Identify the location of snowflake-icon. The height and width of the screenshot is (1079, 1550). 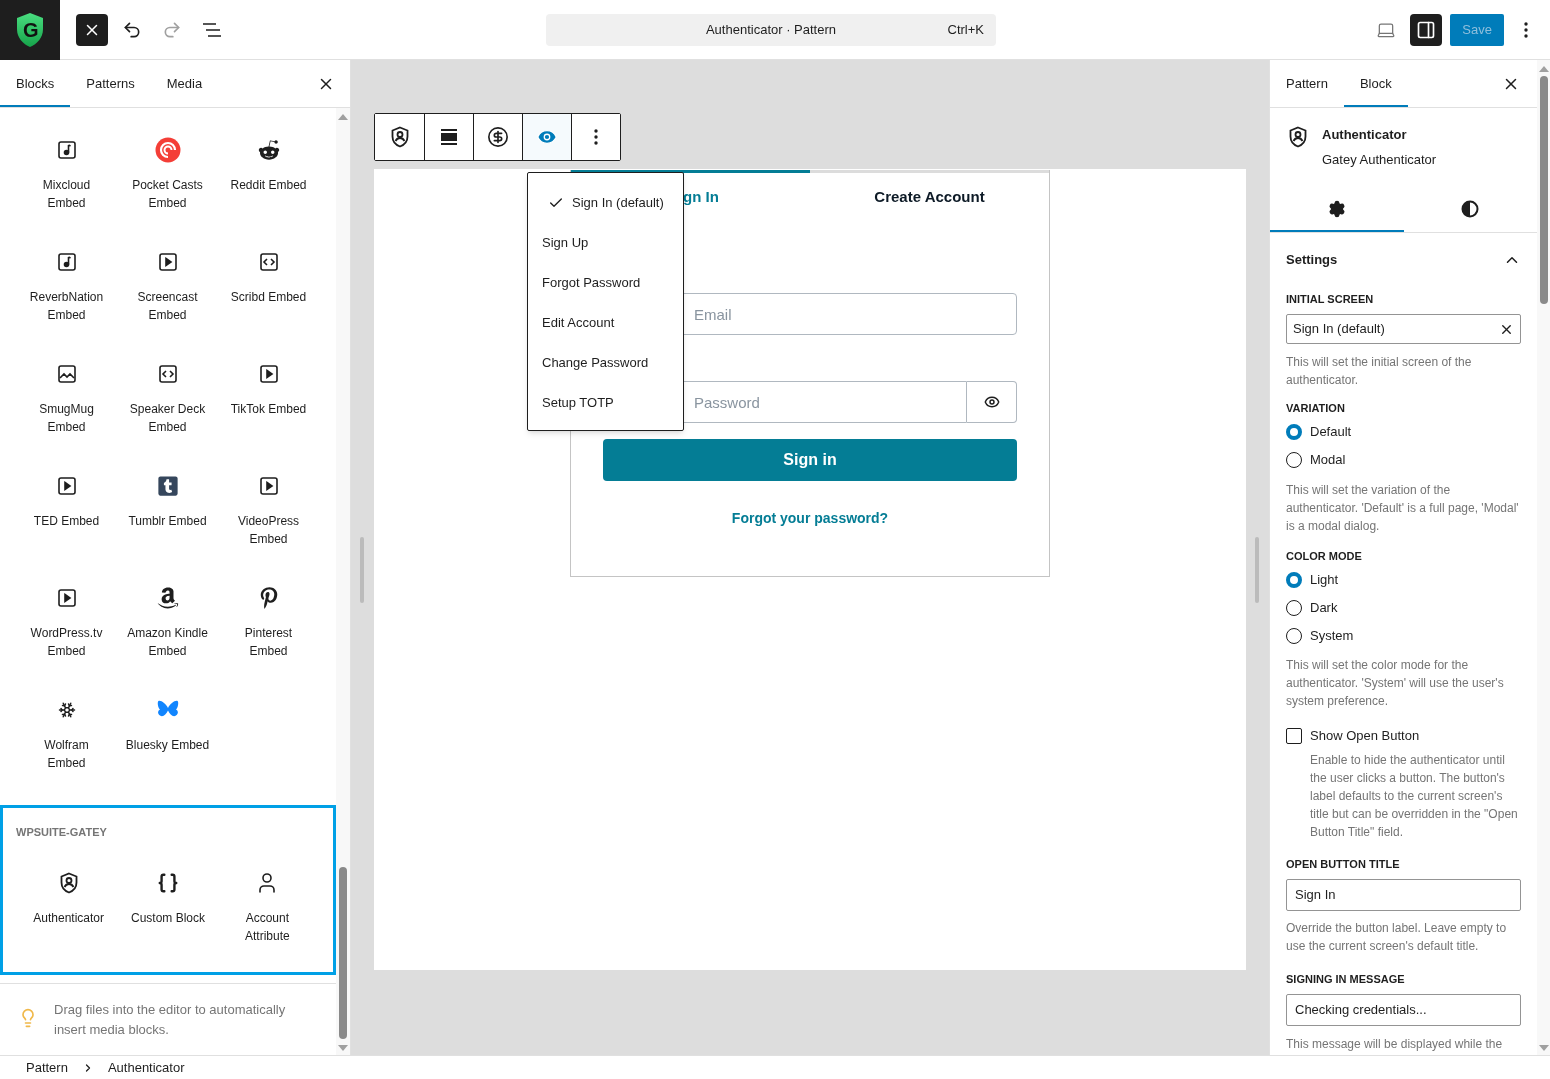
(66, 710).